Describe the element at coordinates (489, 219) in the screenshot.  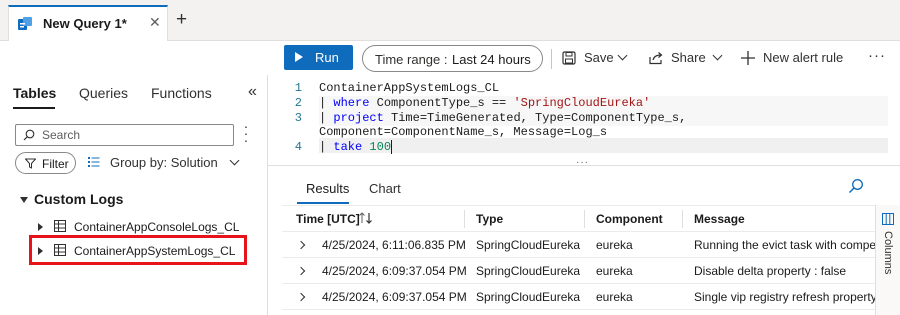
I see `column-header-type: Type` at that location.